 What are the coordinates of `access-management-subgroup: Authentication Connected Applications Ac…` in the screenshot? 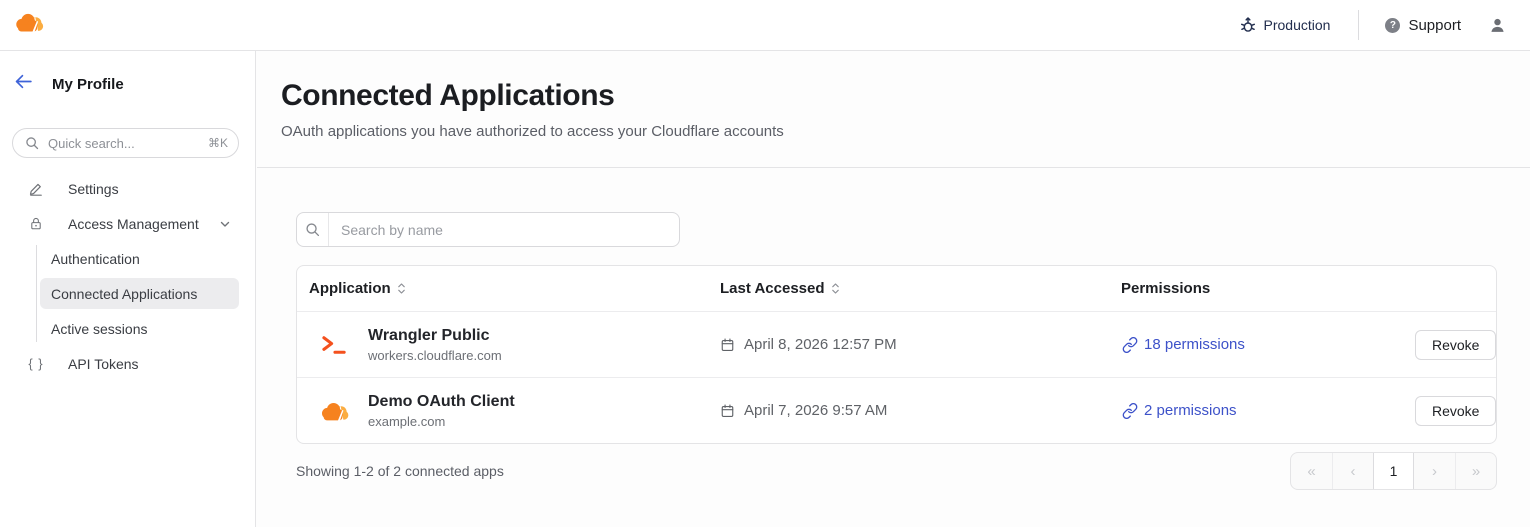 It's located at (127, 293).